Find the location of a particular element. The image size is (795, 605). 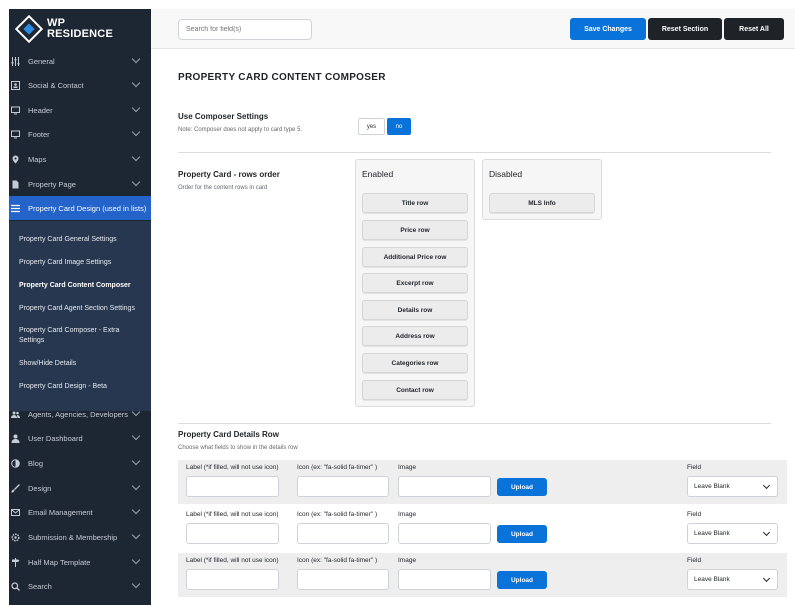

enabled-row-item: Details row is located at coordinates (415, 310).